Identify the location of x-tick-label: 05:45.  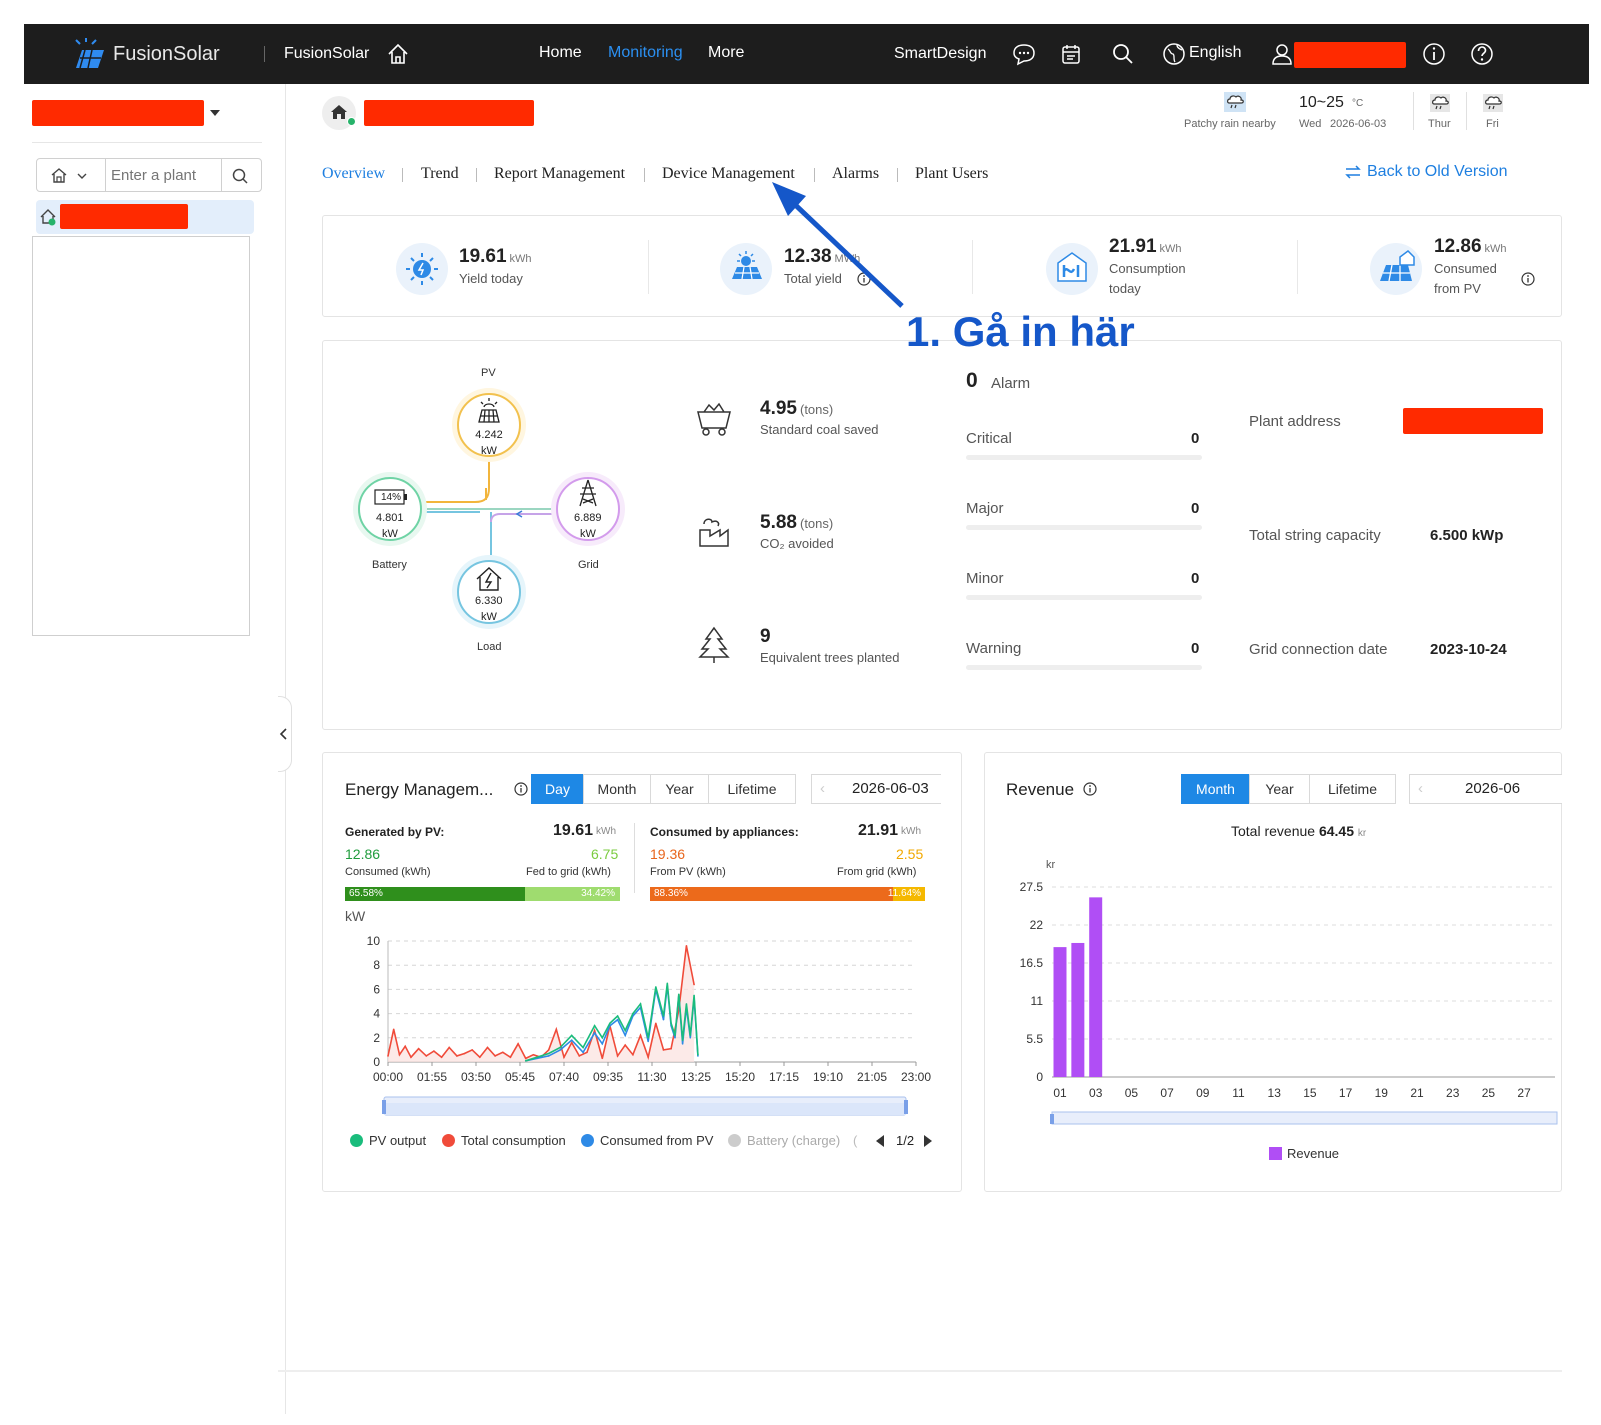
(520, 1077).